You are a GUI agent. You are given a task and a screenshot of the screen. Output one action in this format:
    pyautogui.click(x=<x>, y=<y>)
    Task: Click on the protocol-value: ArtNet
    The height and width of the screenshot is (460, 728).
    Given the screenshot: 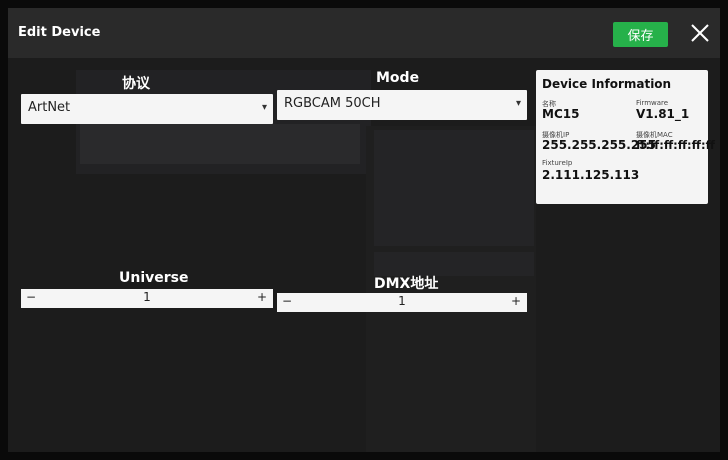 What is the action you would take?
    pyautogui.click(x=49, y=107)
    